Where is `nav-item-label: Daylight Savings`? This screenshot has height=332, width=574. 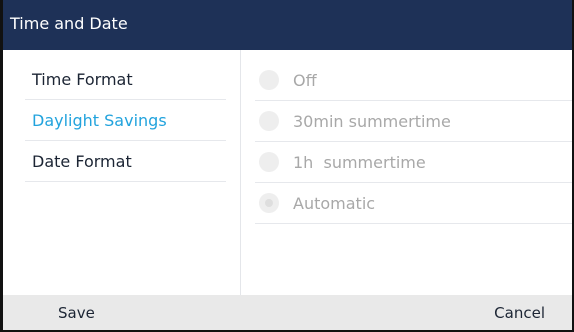 nav-item-label: Daylight Savings is located at coordinates (99, 120).